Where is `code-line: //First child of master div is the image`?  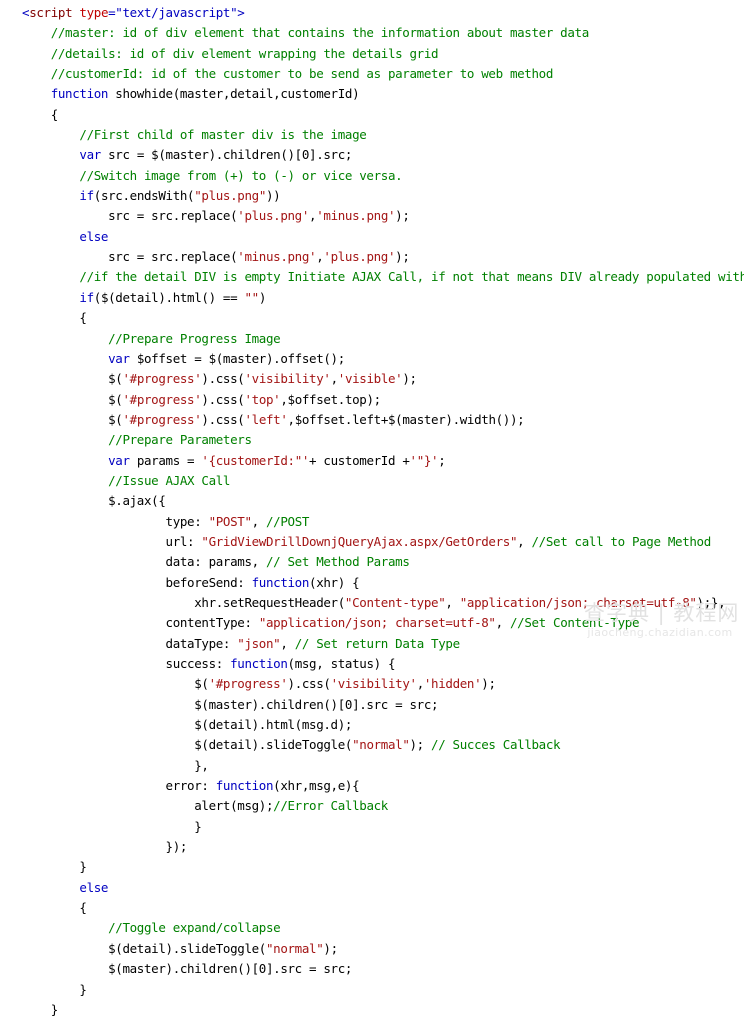
code-line: //First child of master div is the image is located at coordinates (372, 135).